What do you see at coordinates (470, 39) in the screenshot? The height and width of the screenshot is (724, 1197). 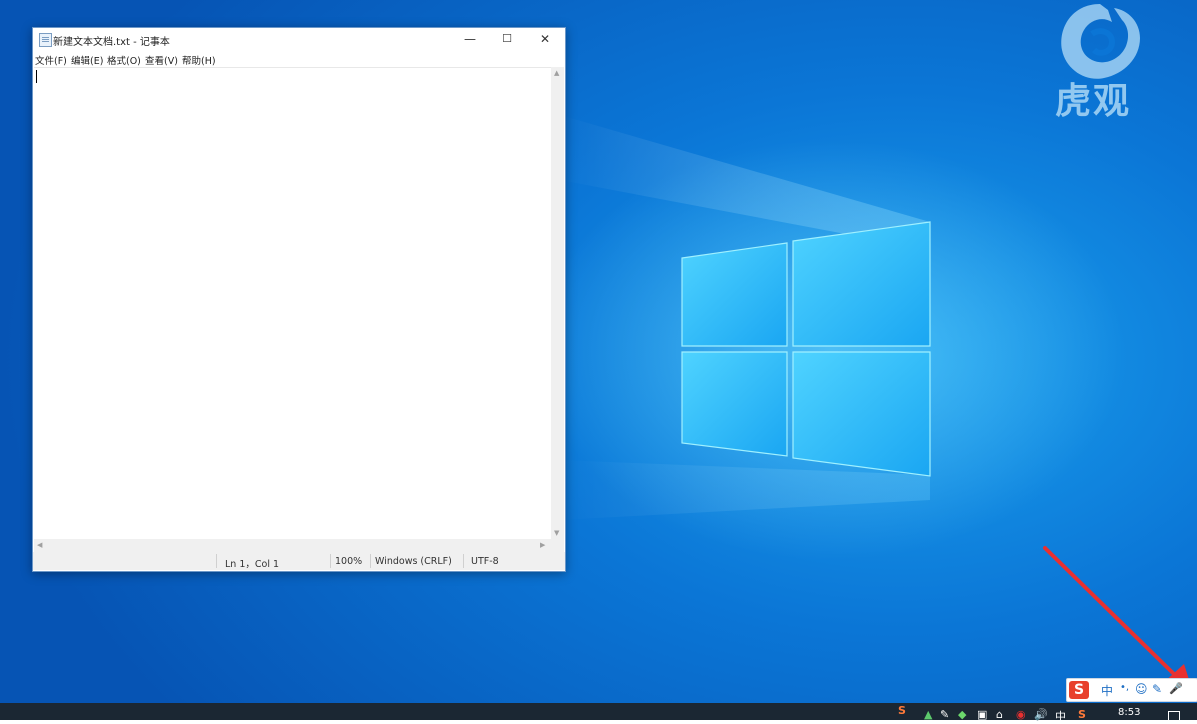 I see `minimize-button: —` at bounding box center [470, 39].